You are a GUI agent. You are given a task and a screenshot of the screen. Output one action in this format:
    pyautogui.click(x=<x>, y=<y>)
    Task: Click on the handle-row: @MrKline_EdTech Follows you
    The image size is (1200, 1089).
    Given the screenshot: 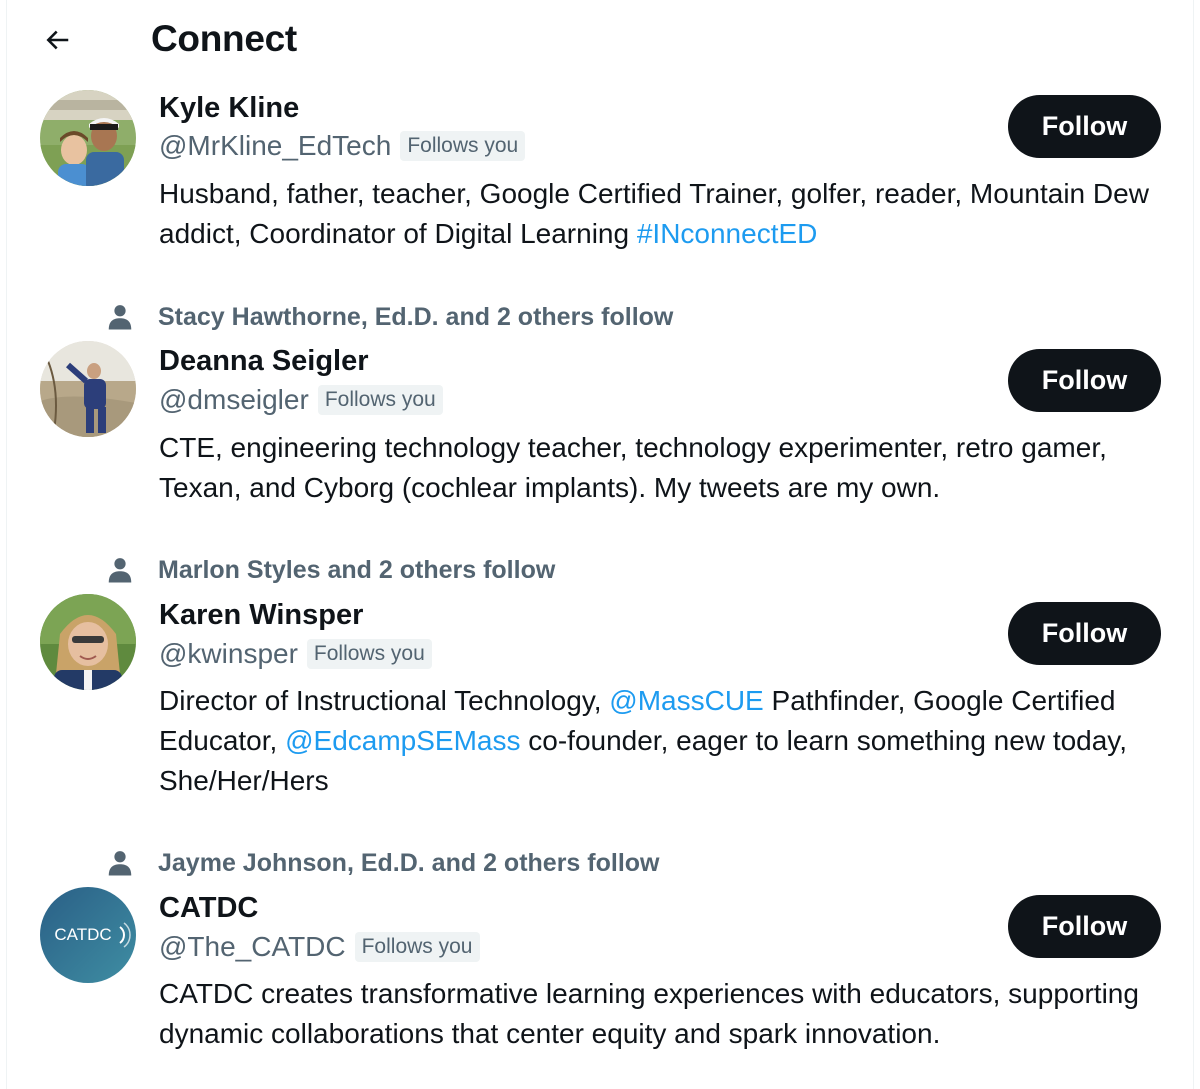 What is the action you would take?
    pyautogui.click(x=342, y=146)
    